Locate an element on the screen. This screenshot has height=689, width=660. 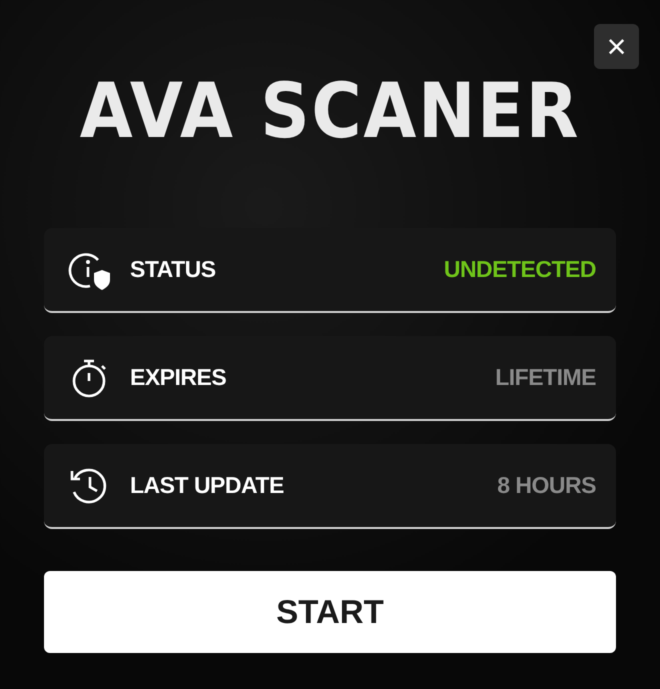
info-label: LAST UPDATE is located at coordinates (207, 485).